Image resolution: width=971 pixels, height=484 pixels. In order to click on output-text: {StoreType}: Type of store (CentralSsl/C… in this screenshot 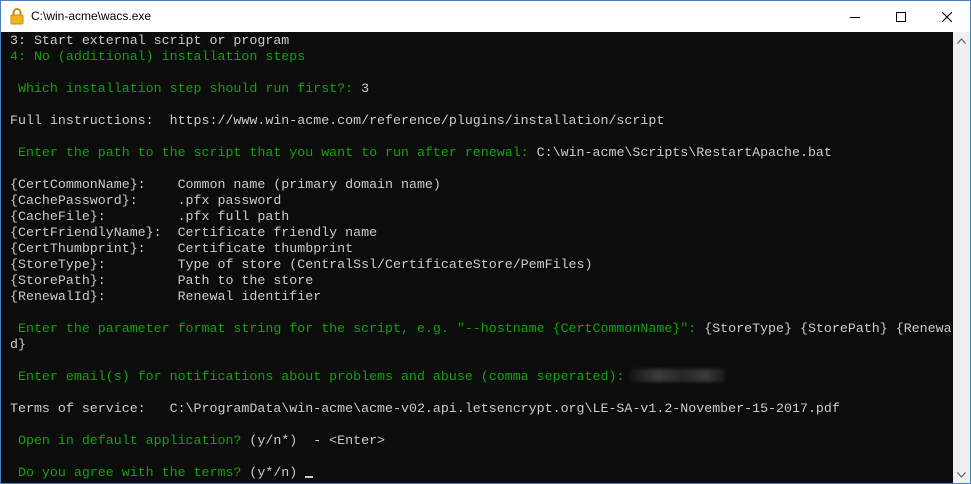, I will do `click(301, 264)`.